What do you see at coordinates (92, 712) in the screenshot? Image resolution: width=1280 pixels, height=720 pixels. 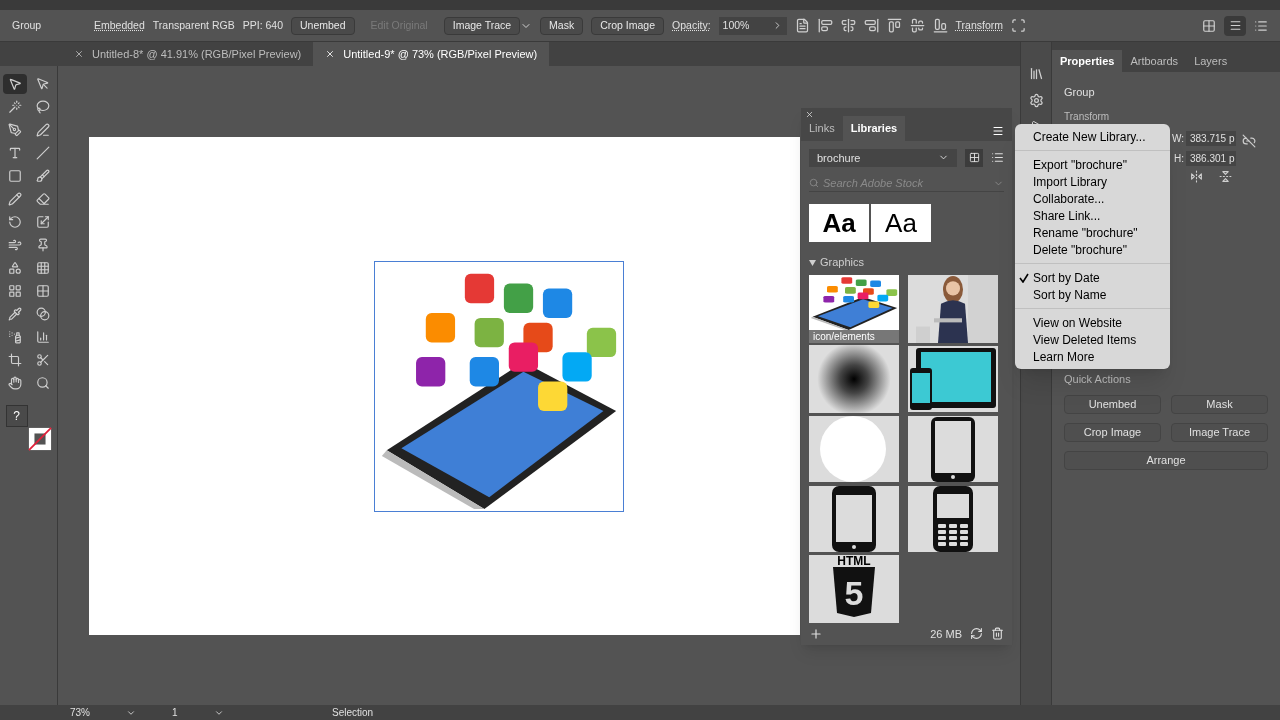 I see `zoom-field: 73%` at bounding box center [92, 712].